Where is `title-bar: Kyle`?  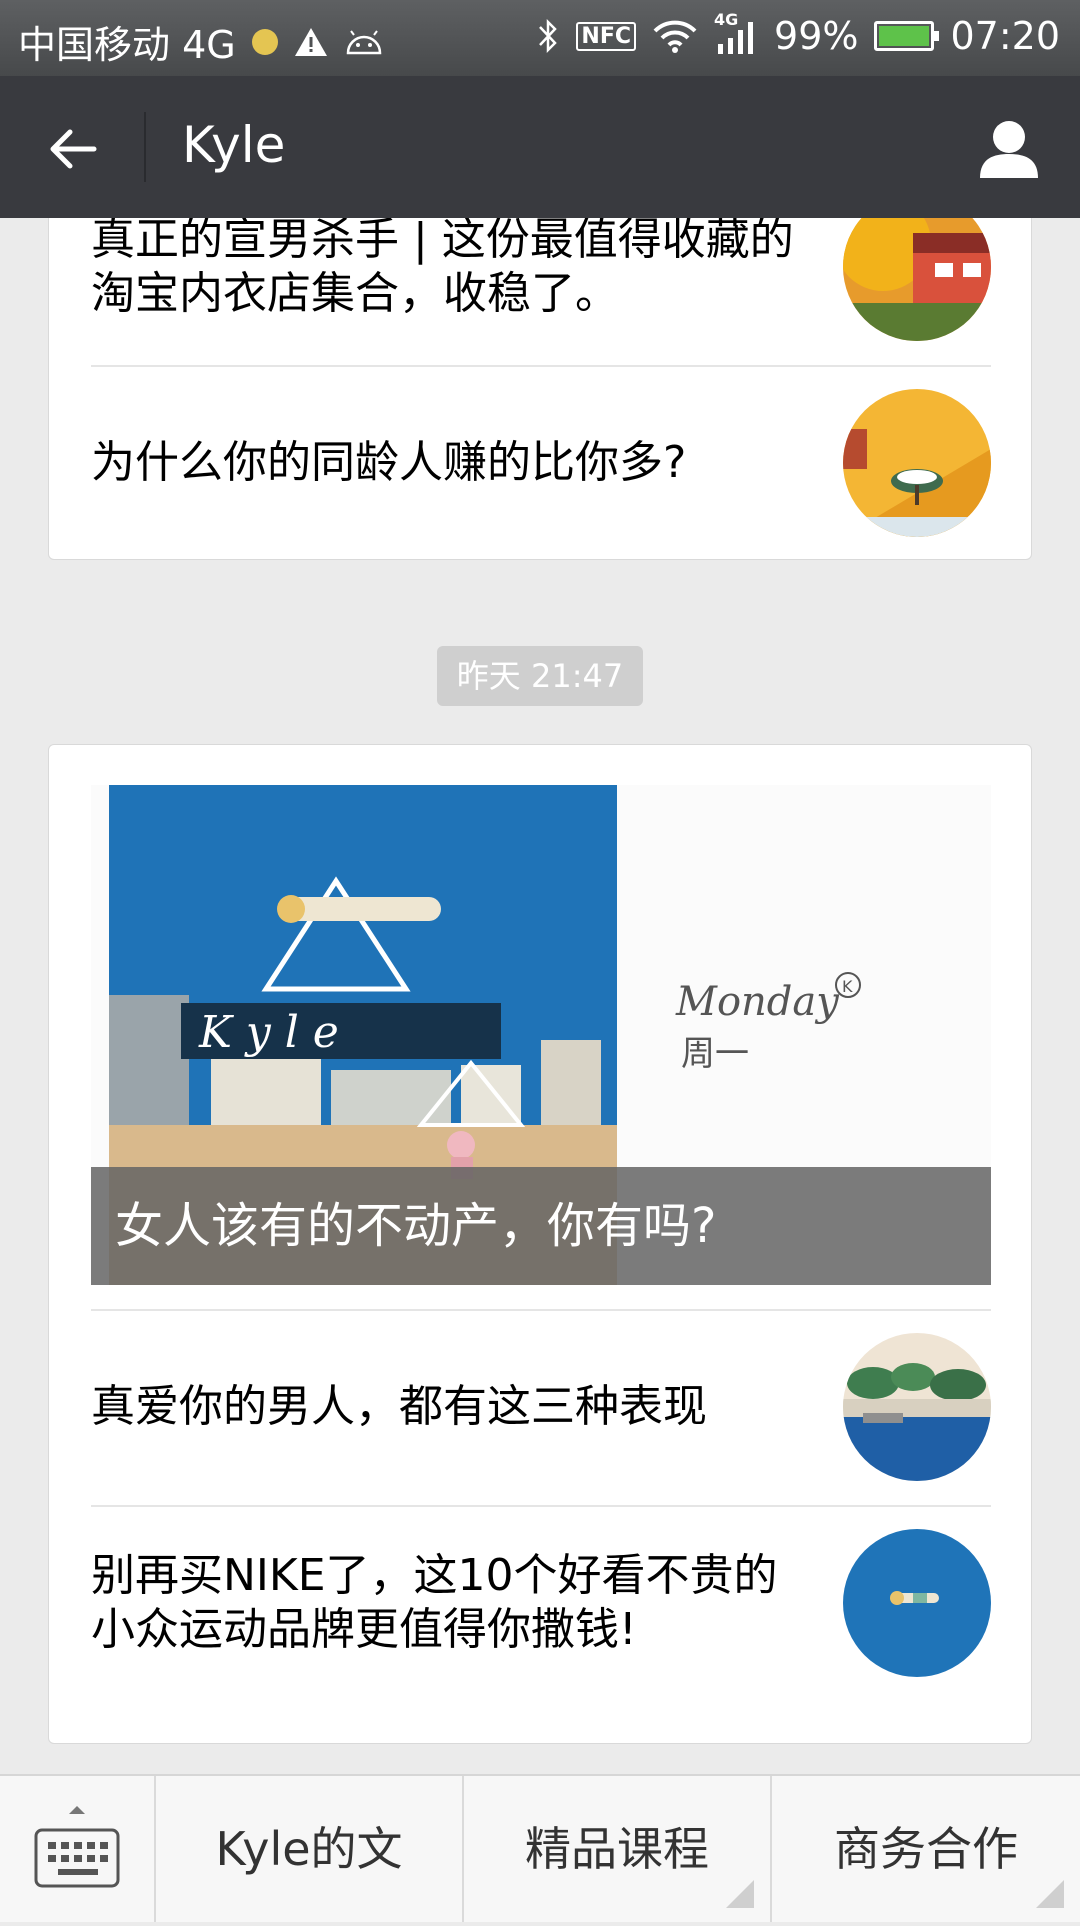 title-bar: Kyle is located at coordinates (540, 147).